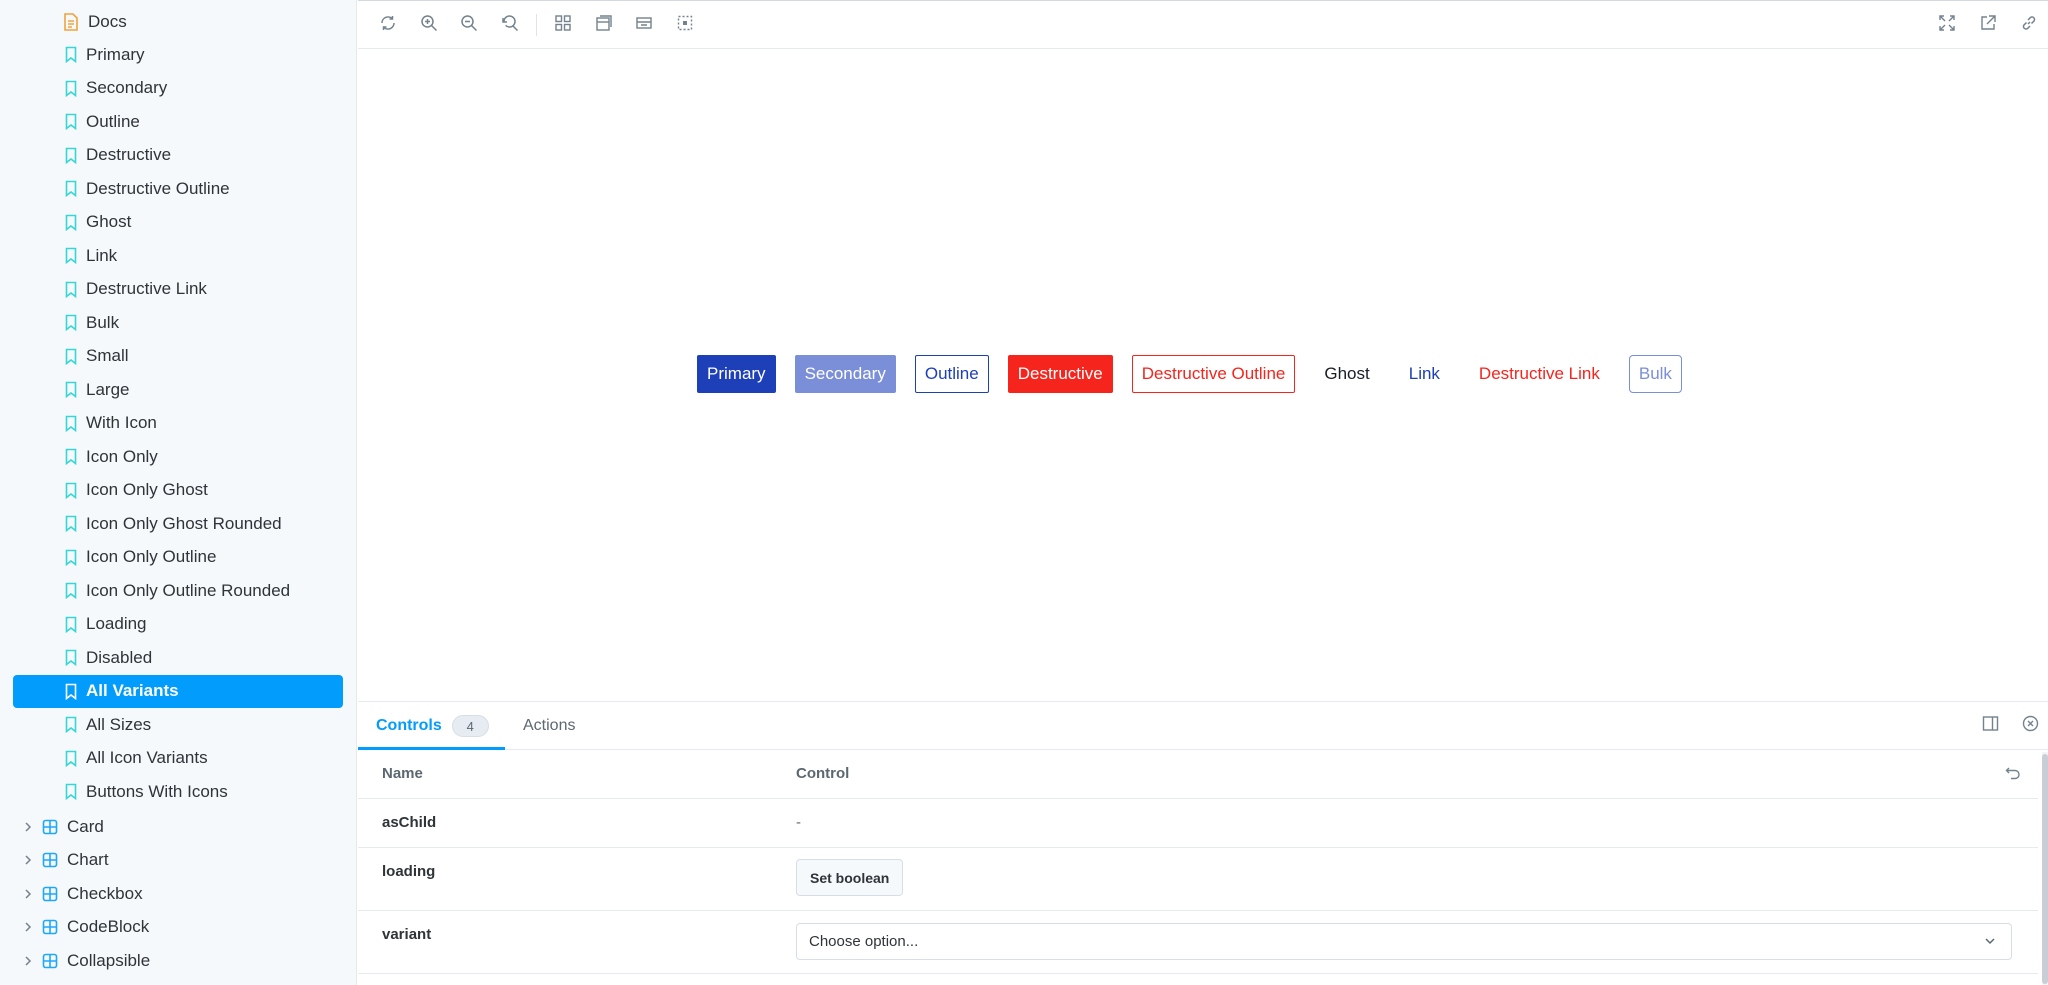  I want to click on secondary-button: Secondary, so click(845, 374).